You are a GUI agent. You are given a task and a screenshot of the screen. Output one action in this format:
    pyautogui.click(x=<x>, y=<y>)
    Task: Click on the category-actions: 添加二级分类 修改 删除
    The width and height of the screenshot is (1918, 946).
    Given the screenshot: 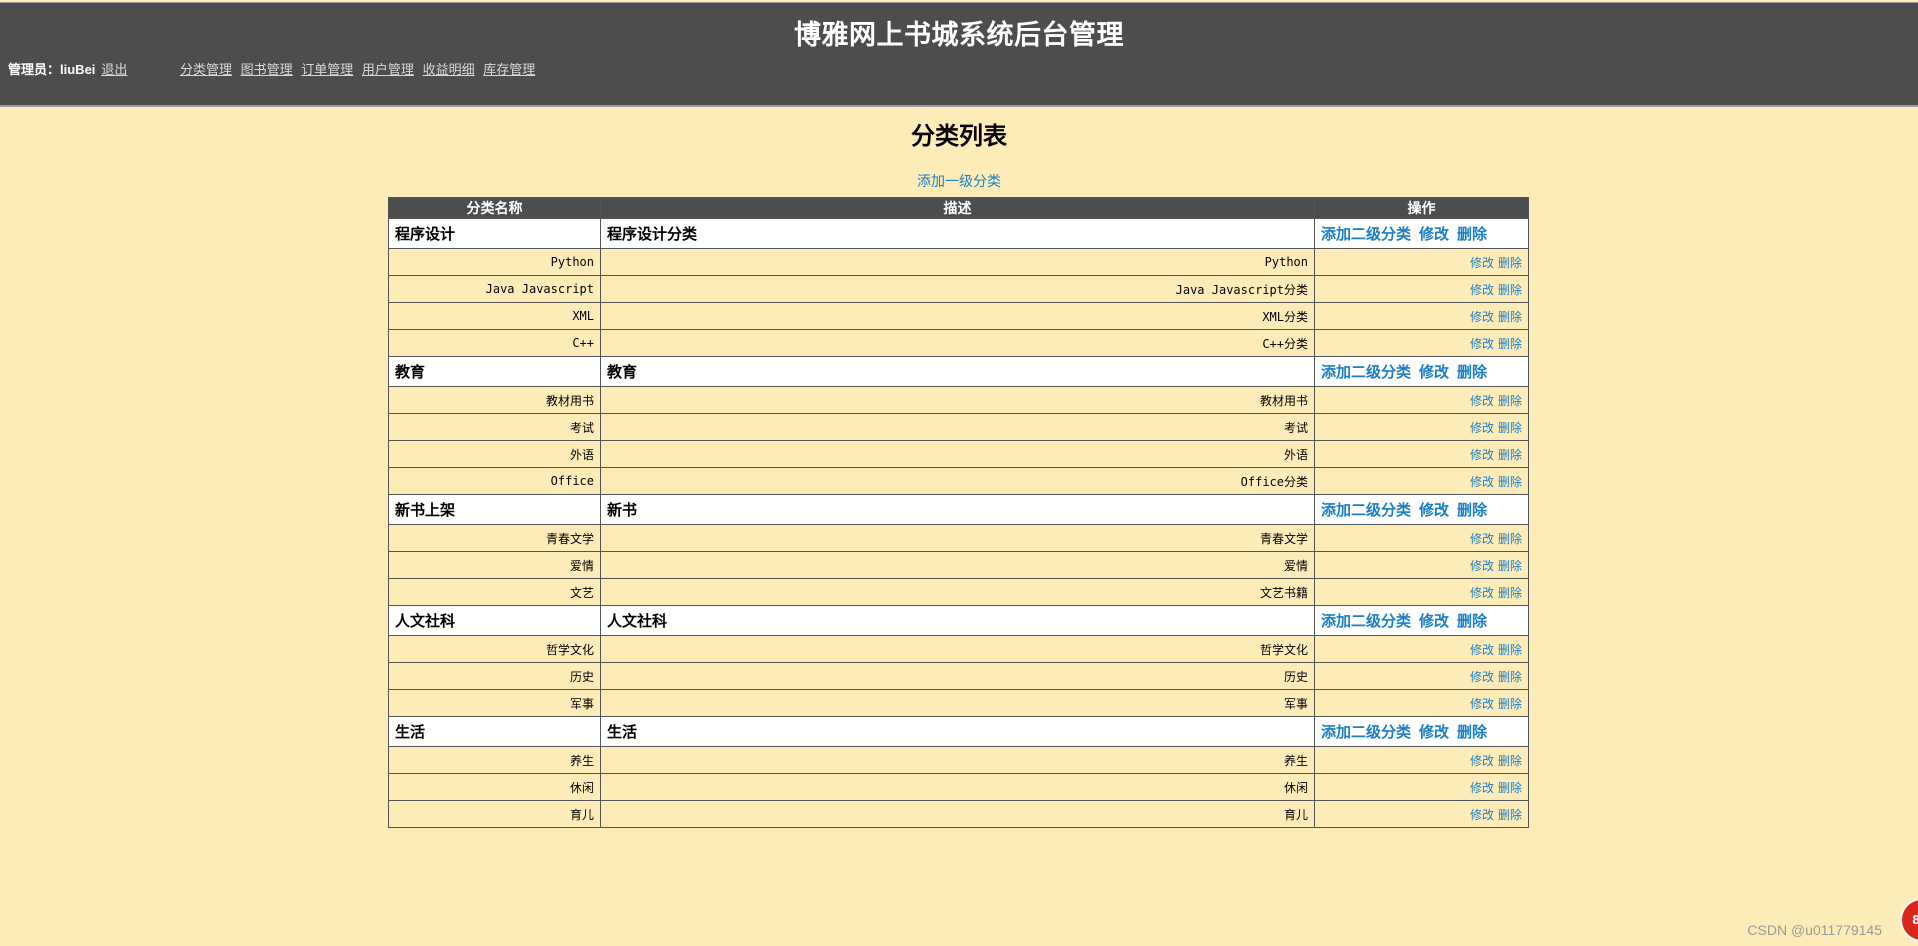 What is the action you would take?
    pyautogui.click(x=1421, y=509)
    